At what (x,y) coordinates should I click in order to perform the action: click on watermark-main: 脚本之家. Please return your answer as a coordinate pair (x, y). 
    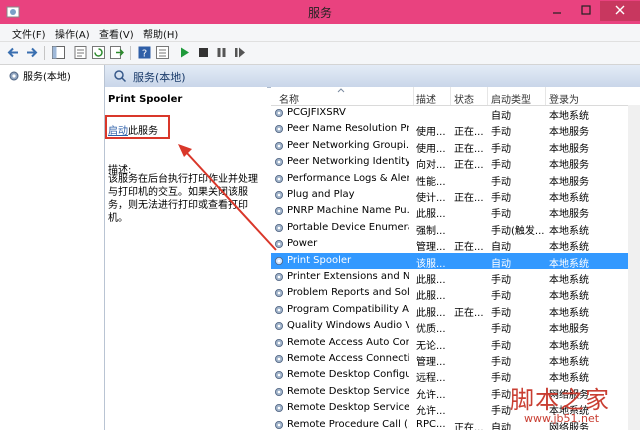
    Looking at the image, I should click on (560, 400).